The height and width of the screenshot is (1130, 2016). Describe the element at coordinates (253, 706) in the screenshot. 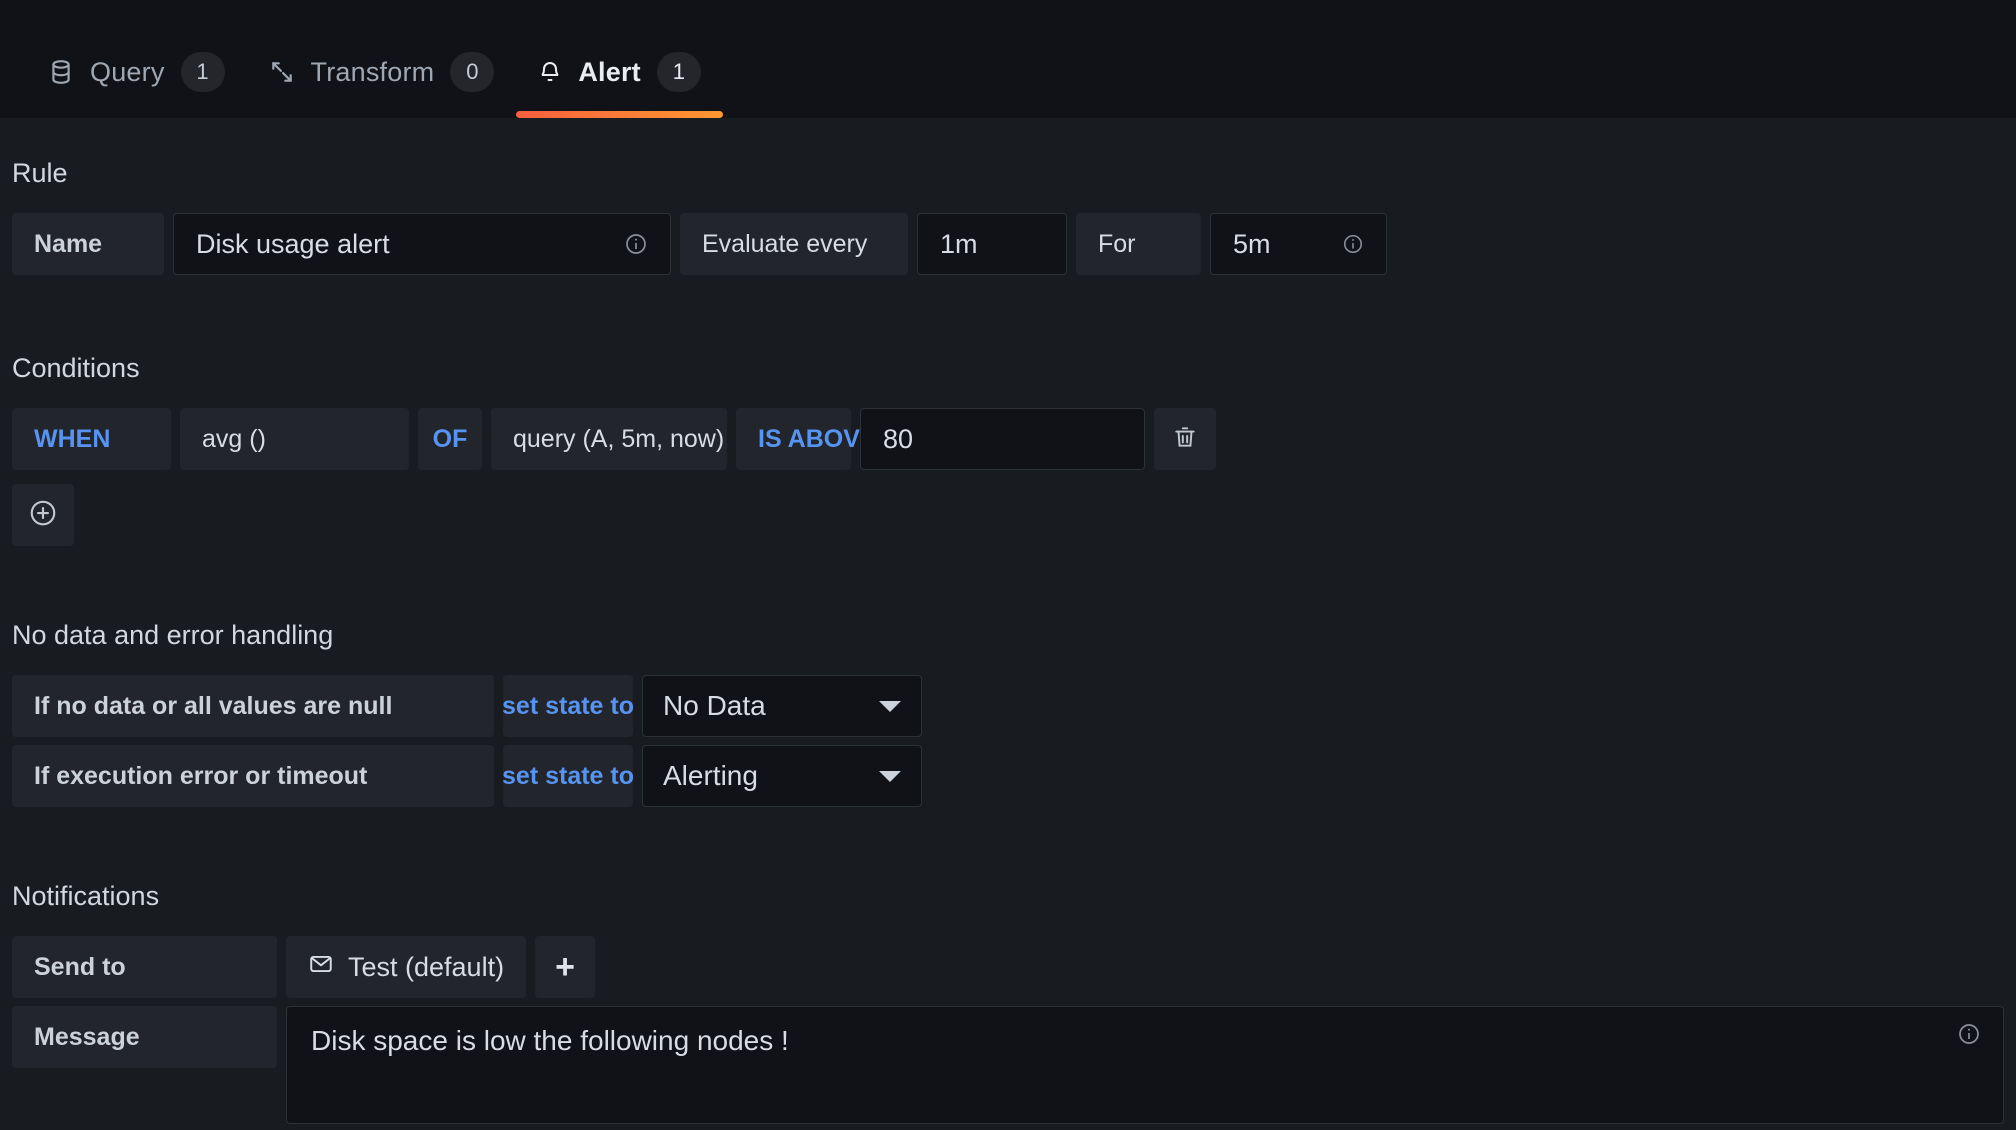

I see `nodata-condition-label: If no data or all values are null` at that location.